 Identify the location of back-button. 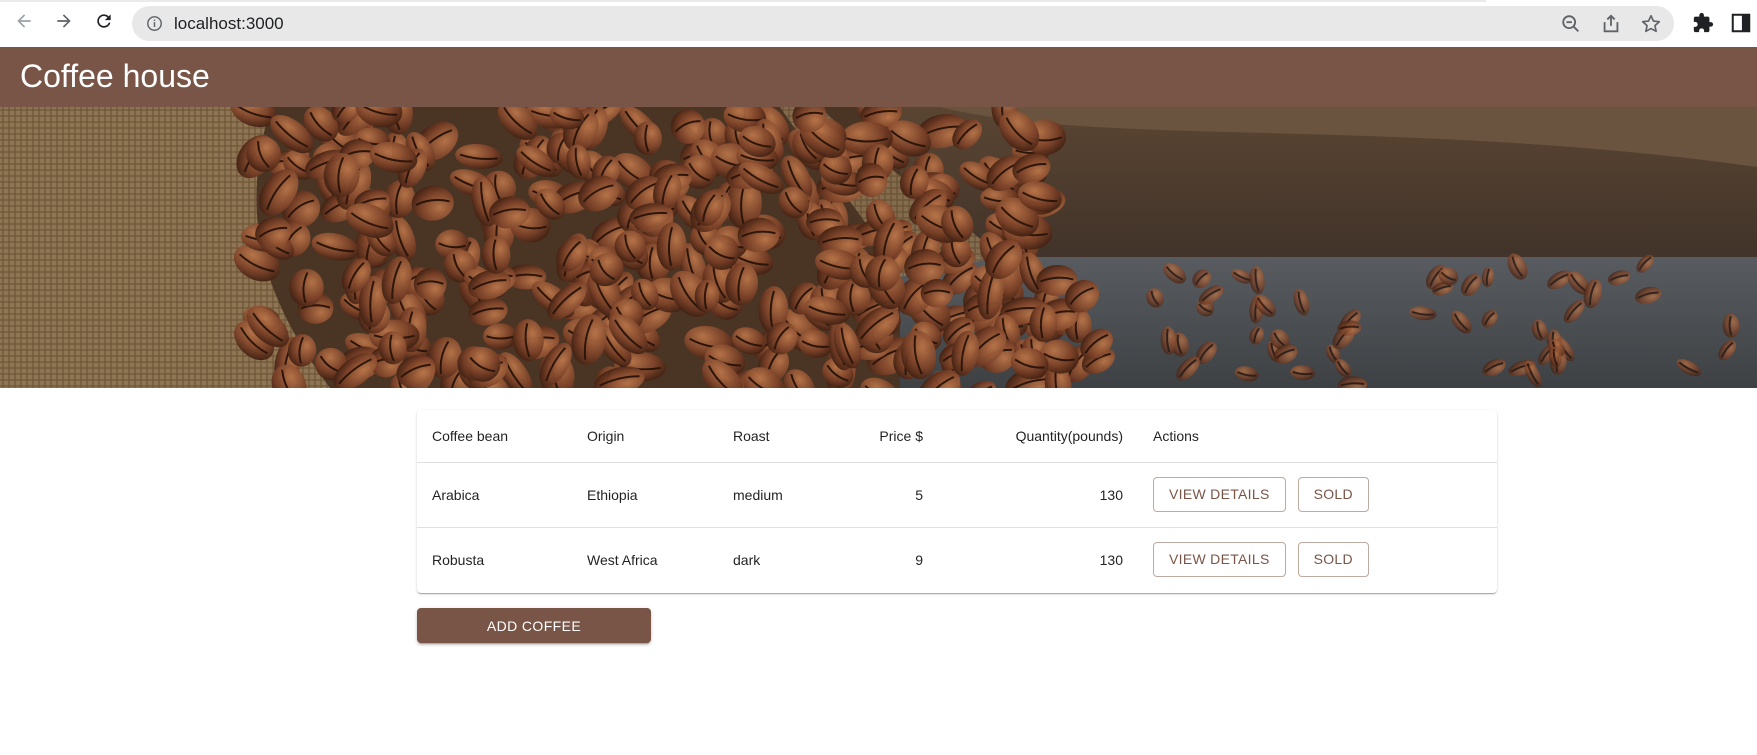
(24, 23).